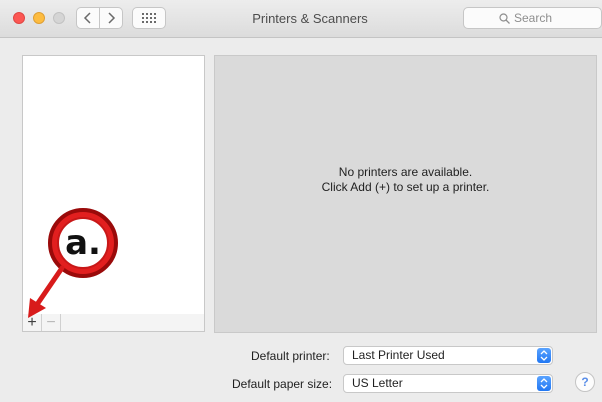  I want to click on back-button, so click(88, 18).